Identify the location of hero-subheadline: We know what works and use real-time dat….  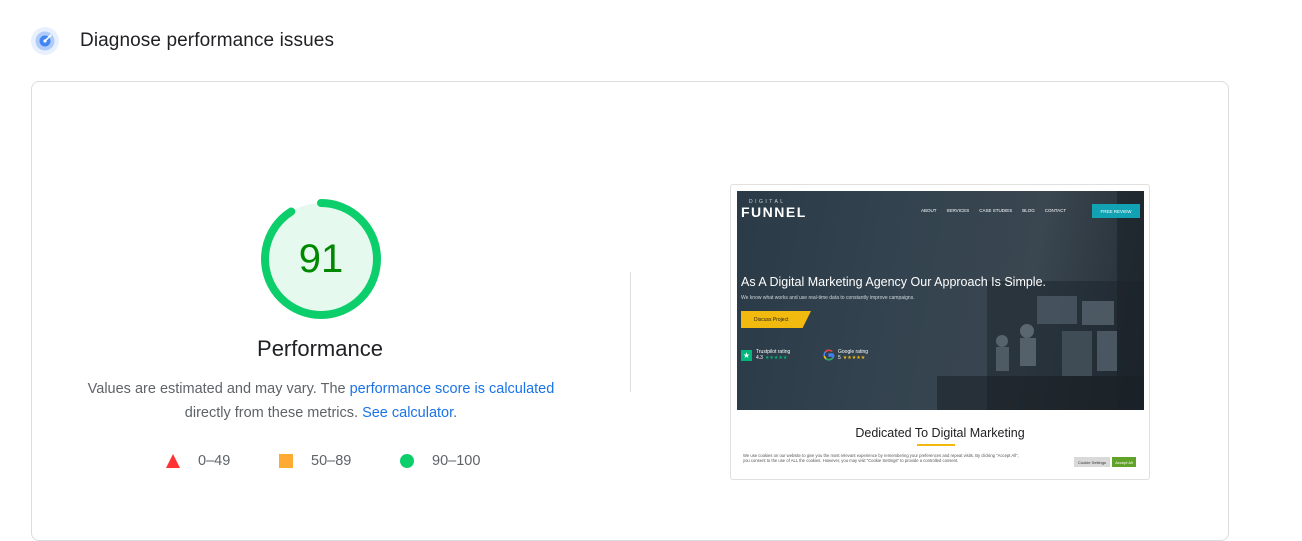
(828, 298).